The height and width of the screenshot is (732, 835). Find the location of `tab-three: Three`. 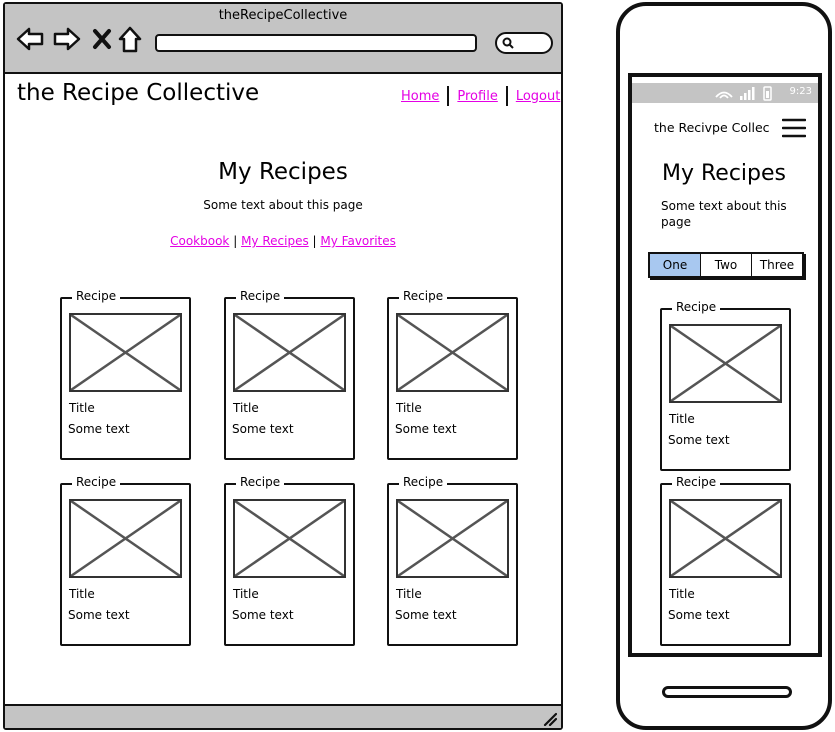

tab-three: Three is located at coordinates (777, 265).